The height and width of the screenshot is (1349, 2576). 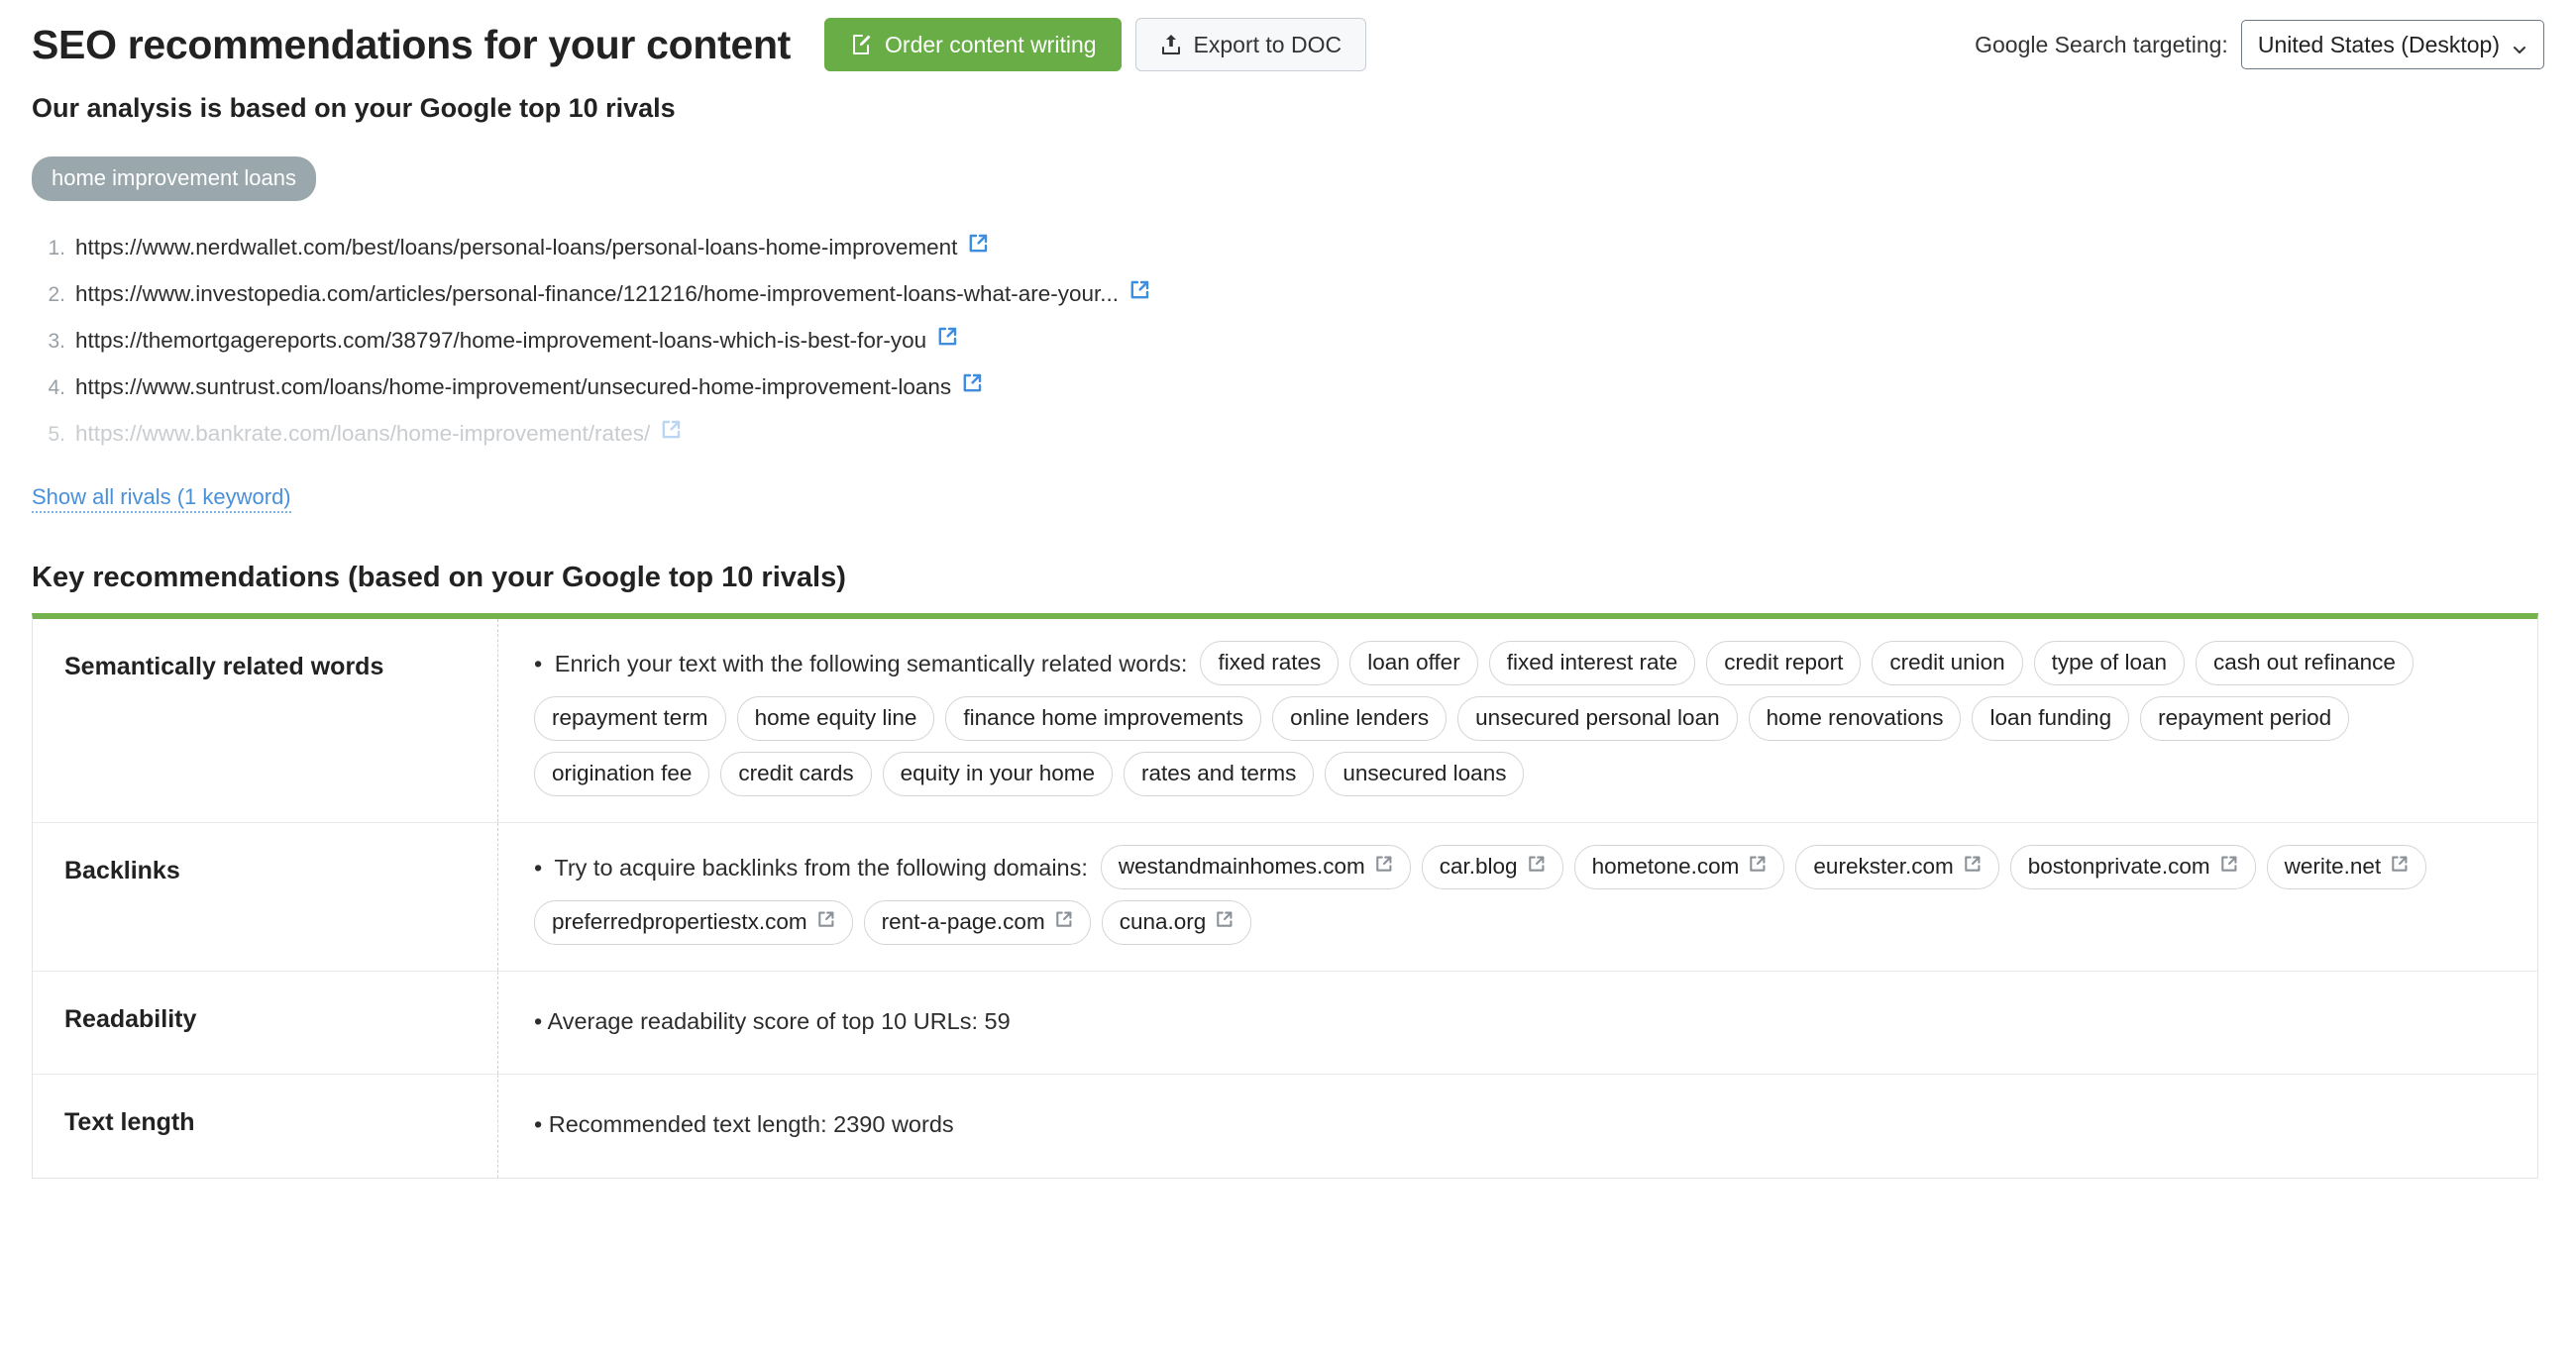 I want to click on tag-label: credit union, so click(x=1947, y=662).